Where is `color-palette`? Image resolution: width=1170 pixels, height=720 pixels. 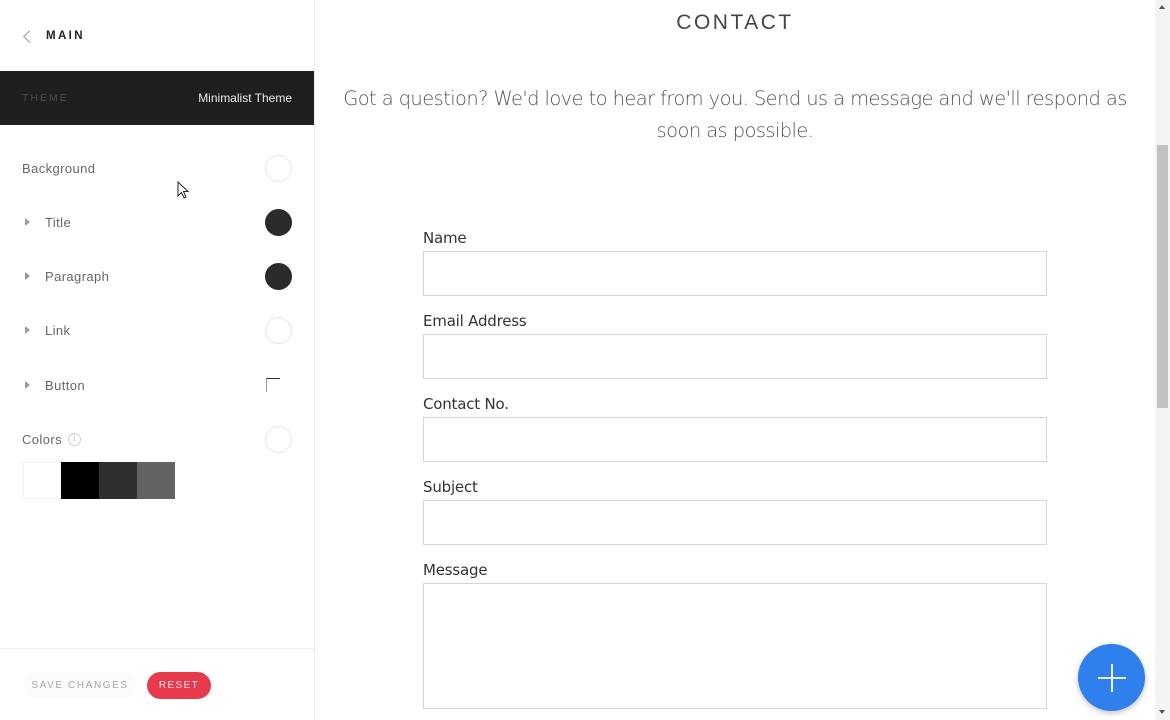 color-palette is located at coordinates (99, 480).